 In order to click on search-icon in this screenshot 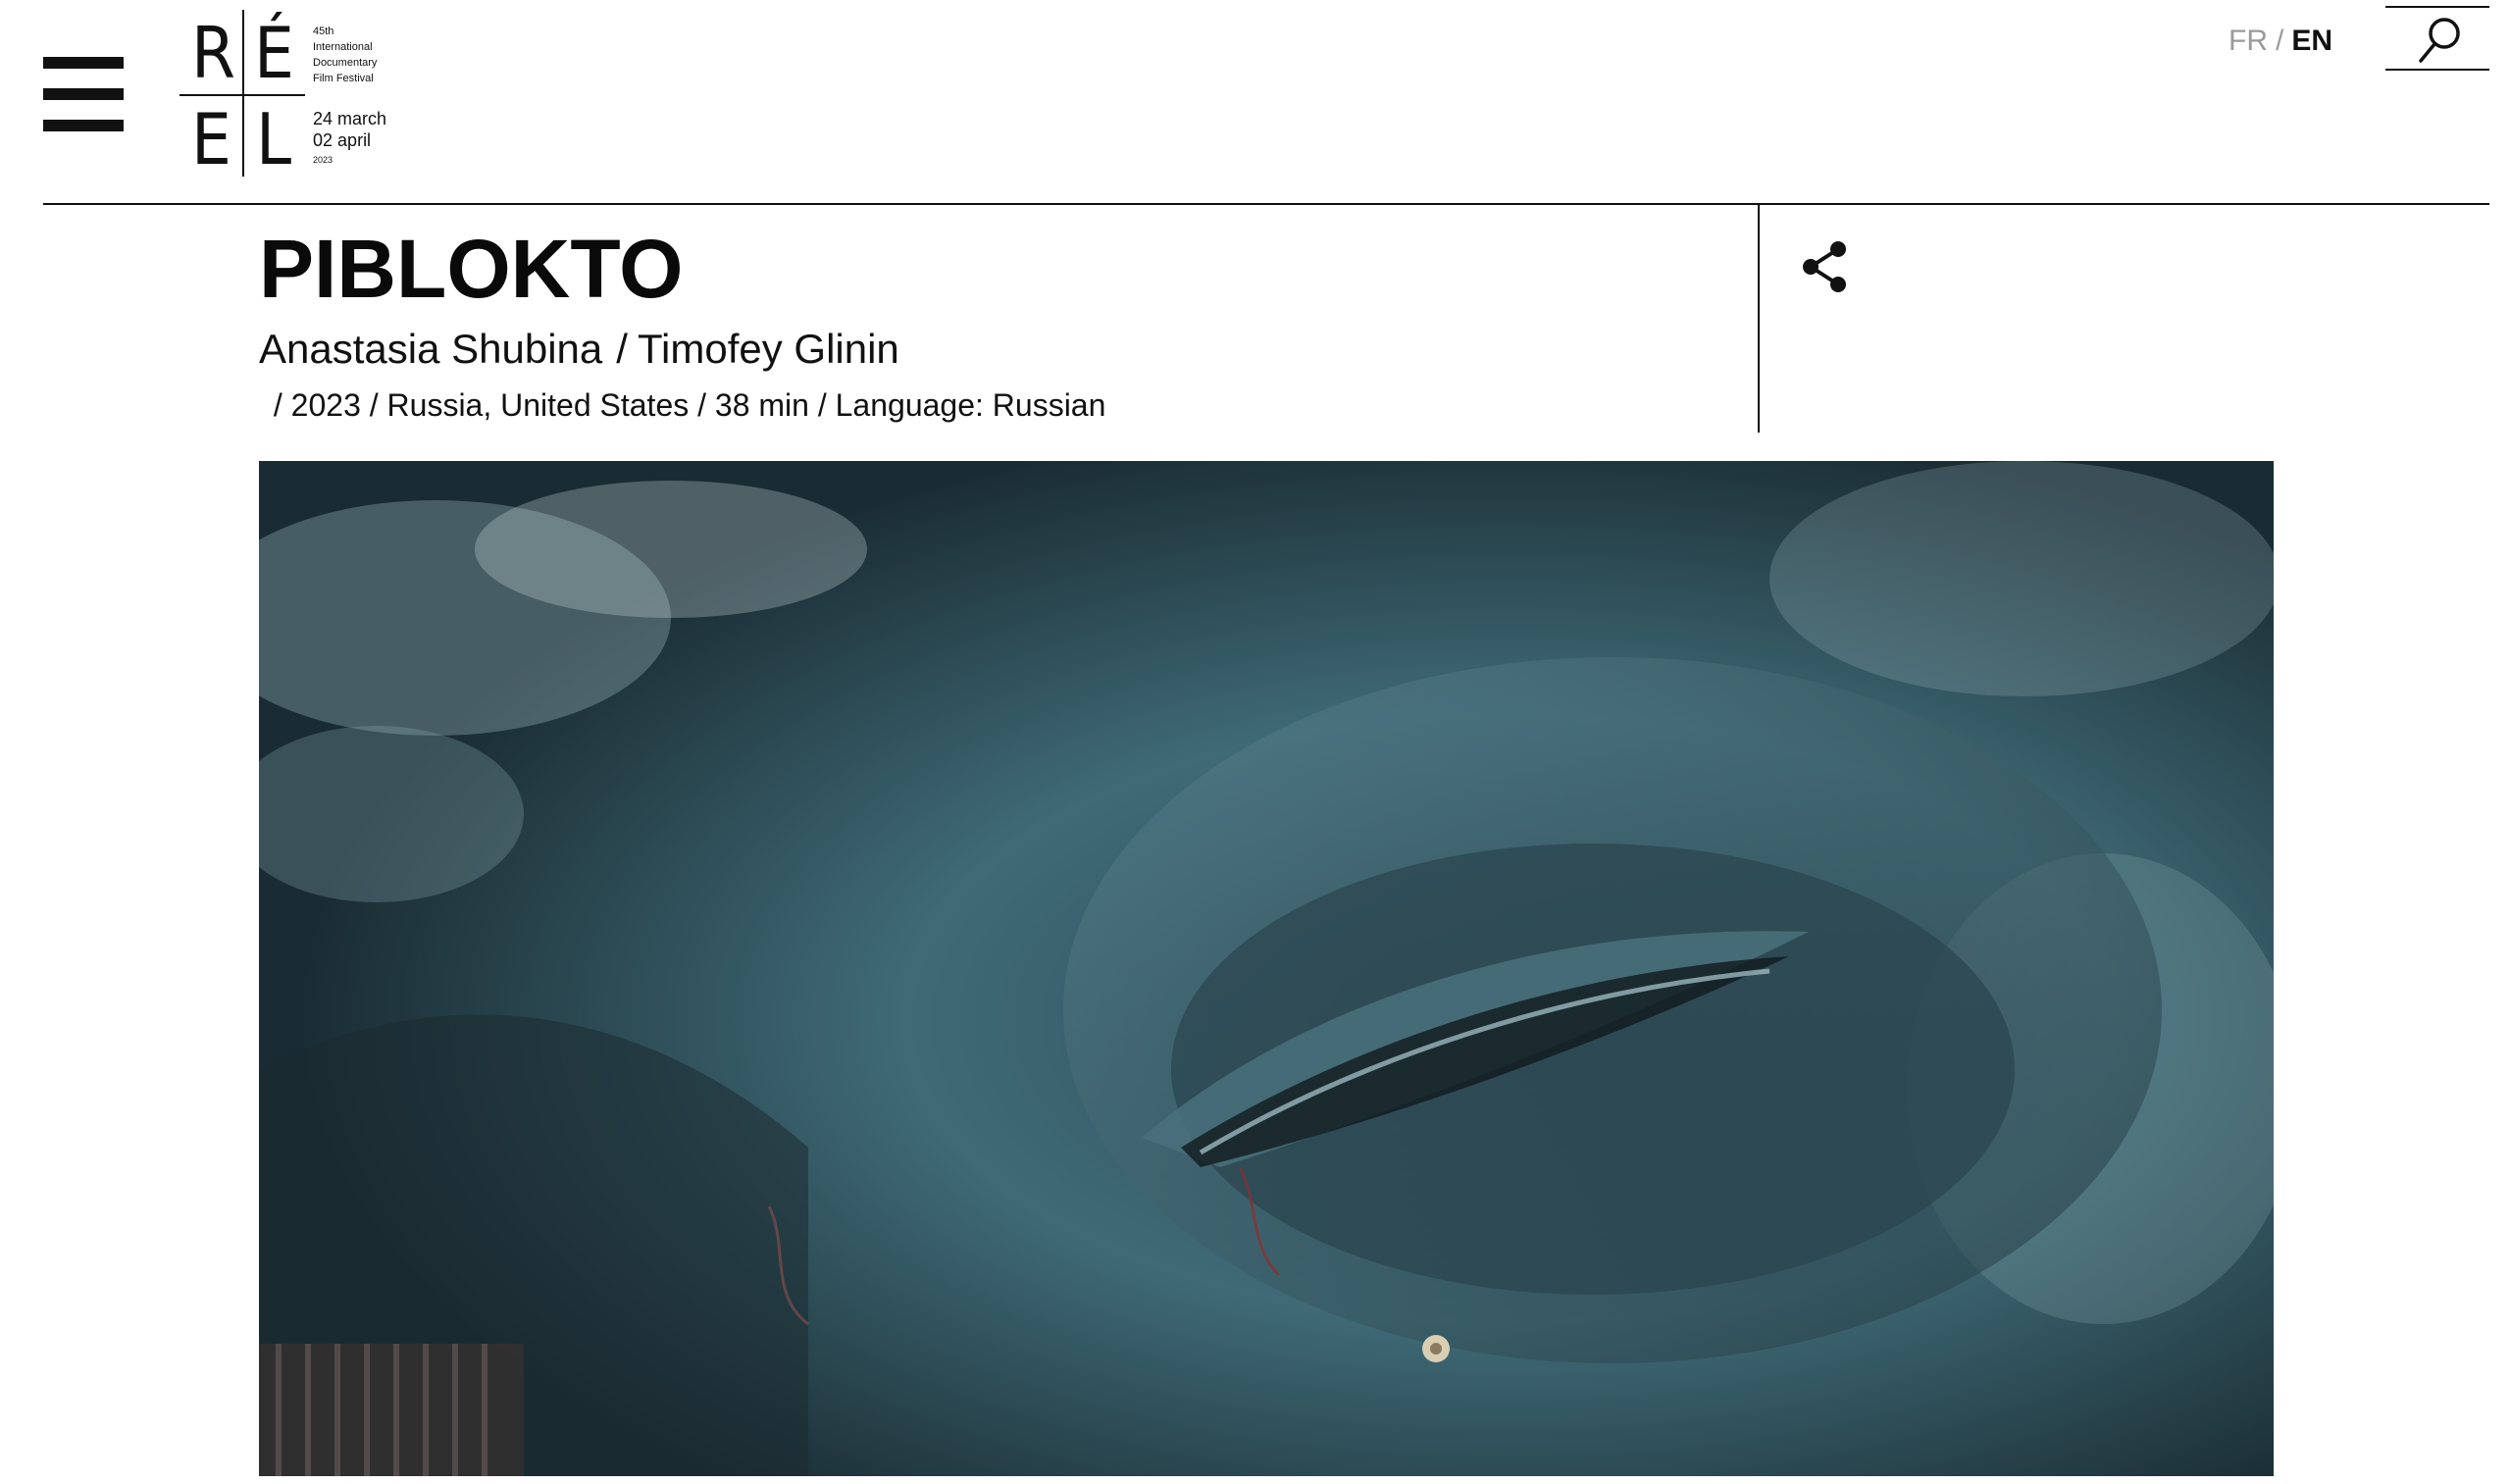, I will do `click(2439, 41)`.